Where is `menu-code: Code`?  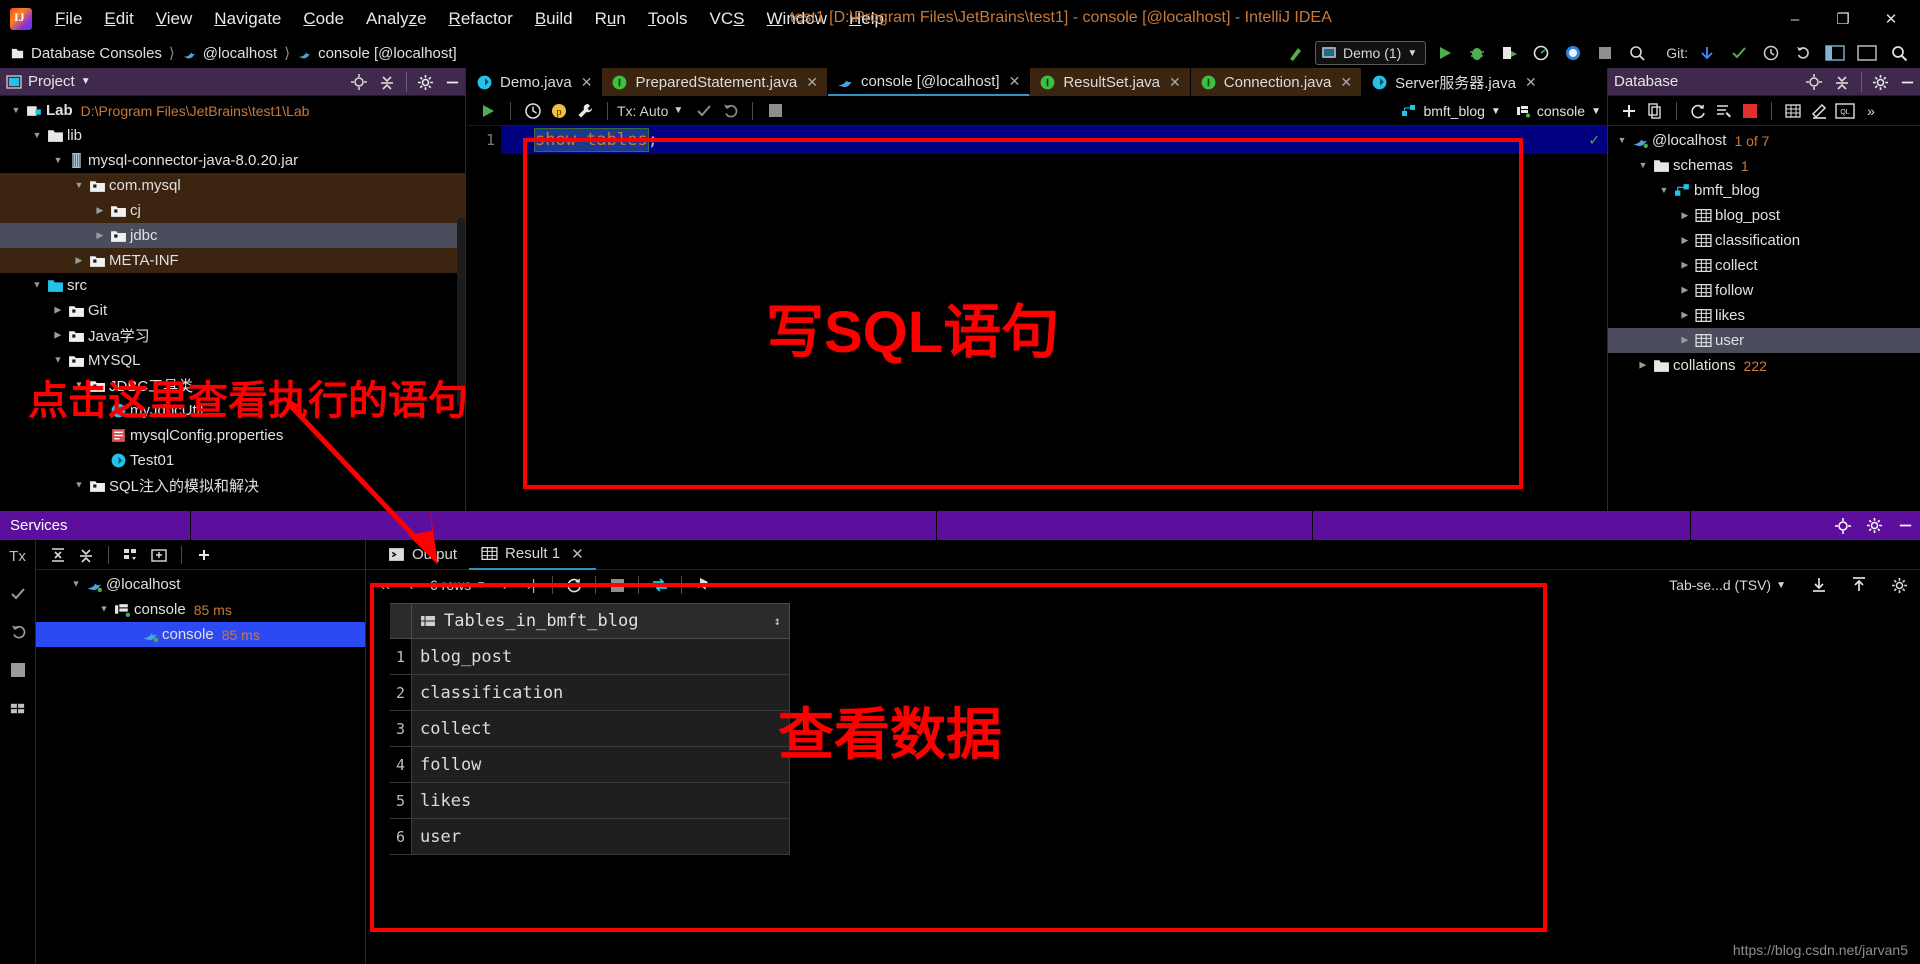 menu-code: Code is located at coordinates (323, 19).